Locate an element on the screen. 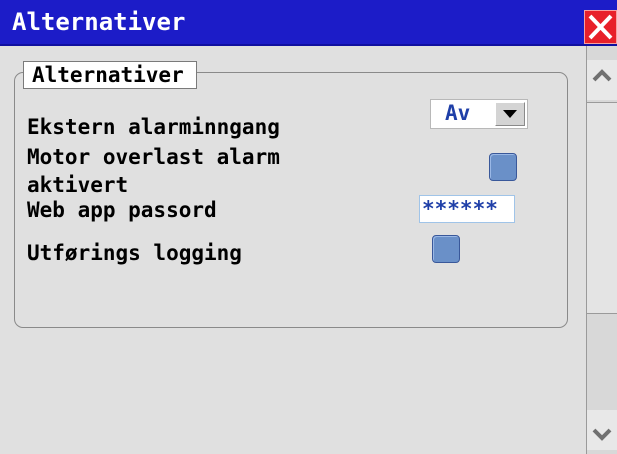 This screenshot has width=617, height=454. dropdown-arrow-button is located at coordinates (510, 114).